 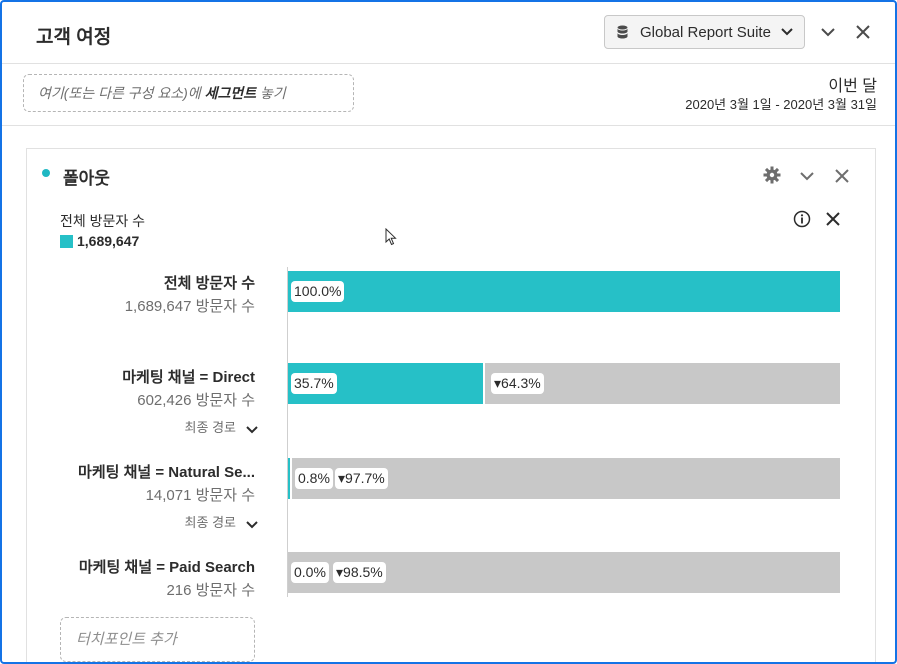 What do you see at coordinates (772, 175) in the screenshot?
I see `gear-icon` at bounding box center [772, 175].